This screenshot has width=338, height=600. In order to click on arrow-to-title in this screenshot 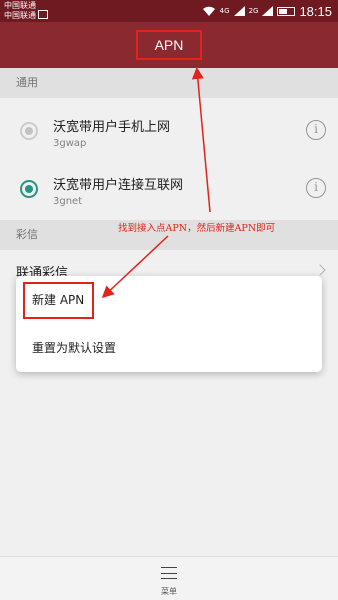, I will do `click(201, 140)`.